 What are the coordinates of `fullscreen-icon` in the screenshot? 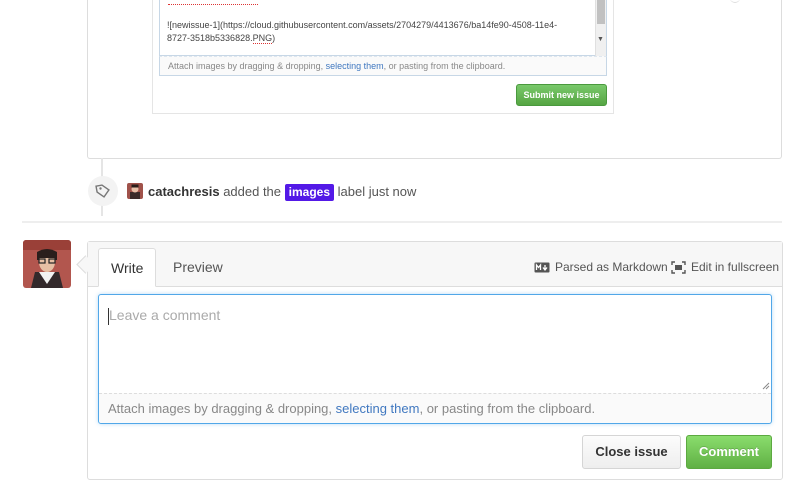 It's located at (678, 267).